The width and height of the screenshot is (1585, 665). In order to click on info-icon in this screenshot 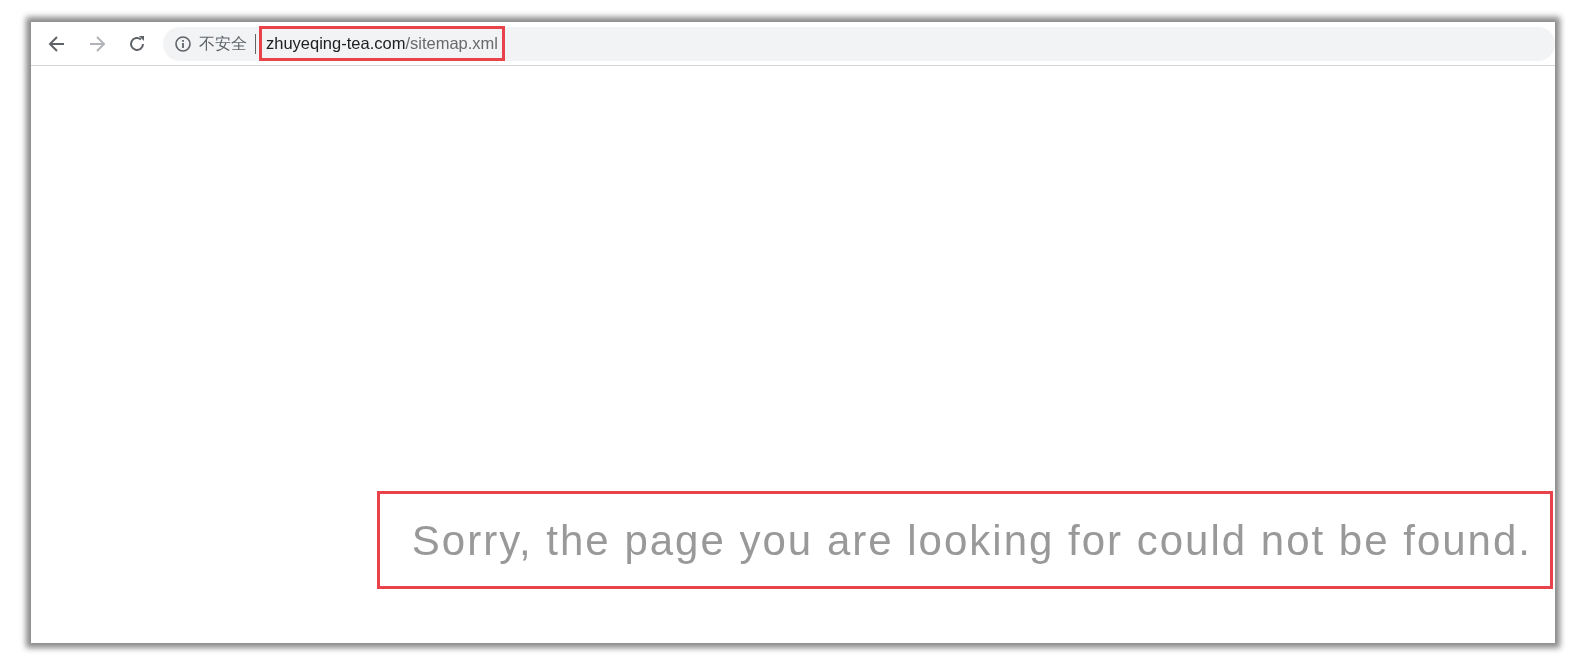, I will do `click(183, 43)`.